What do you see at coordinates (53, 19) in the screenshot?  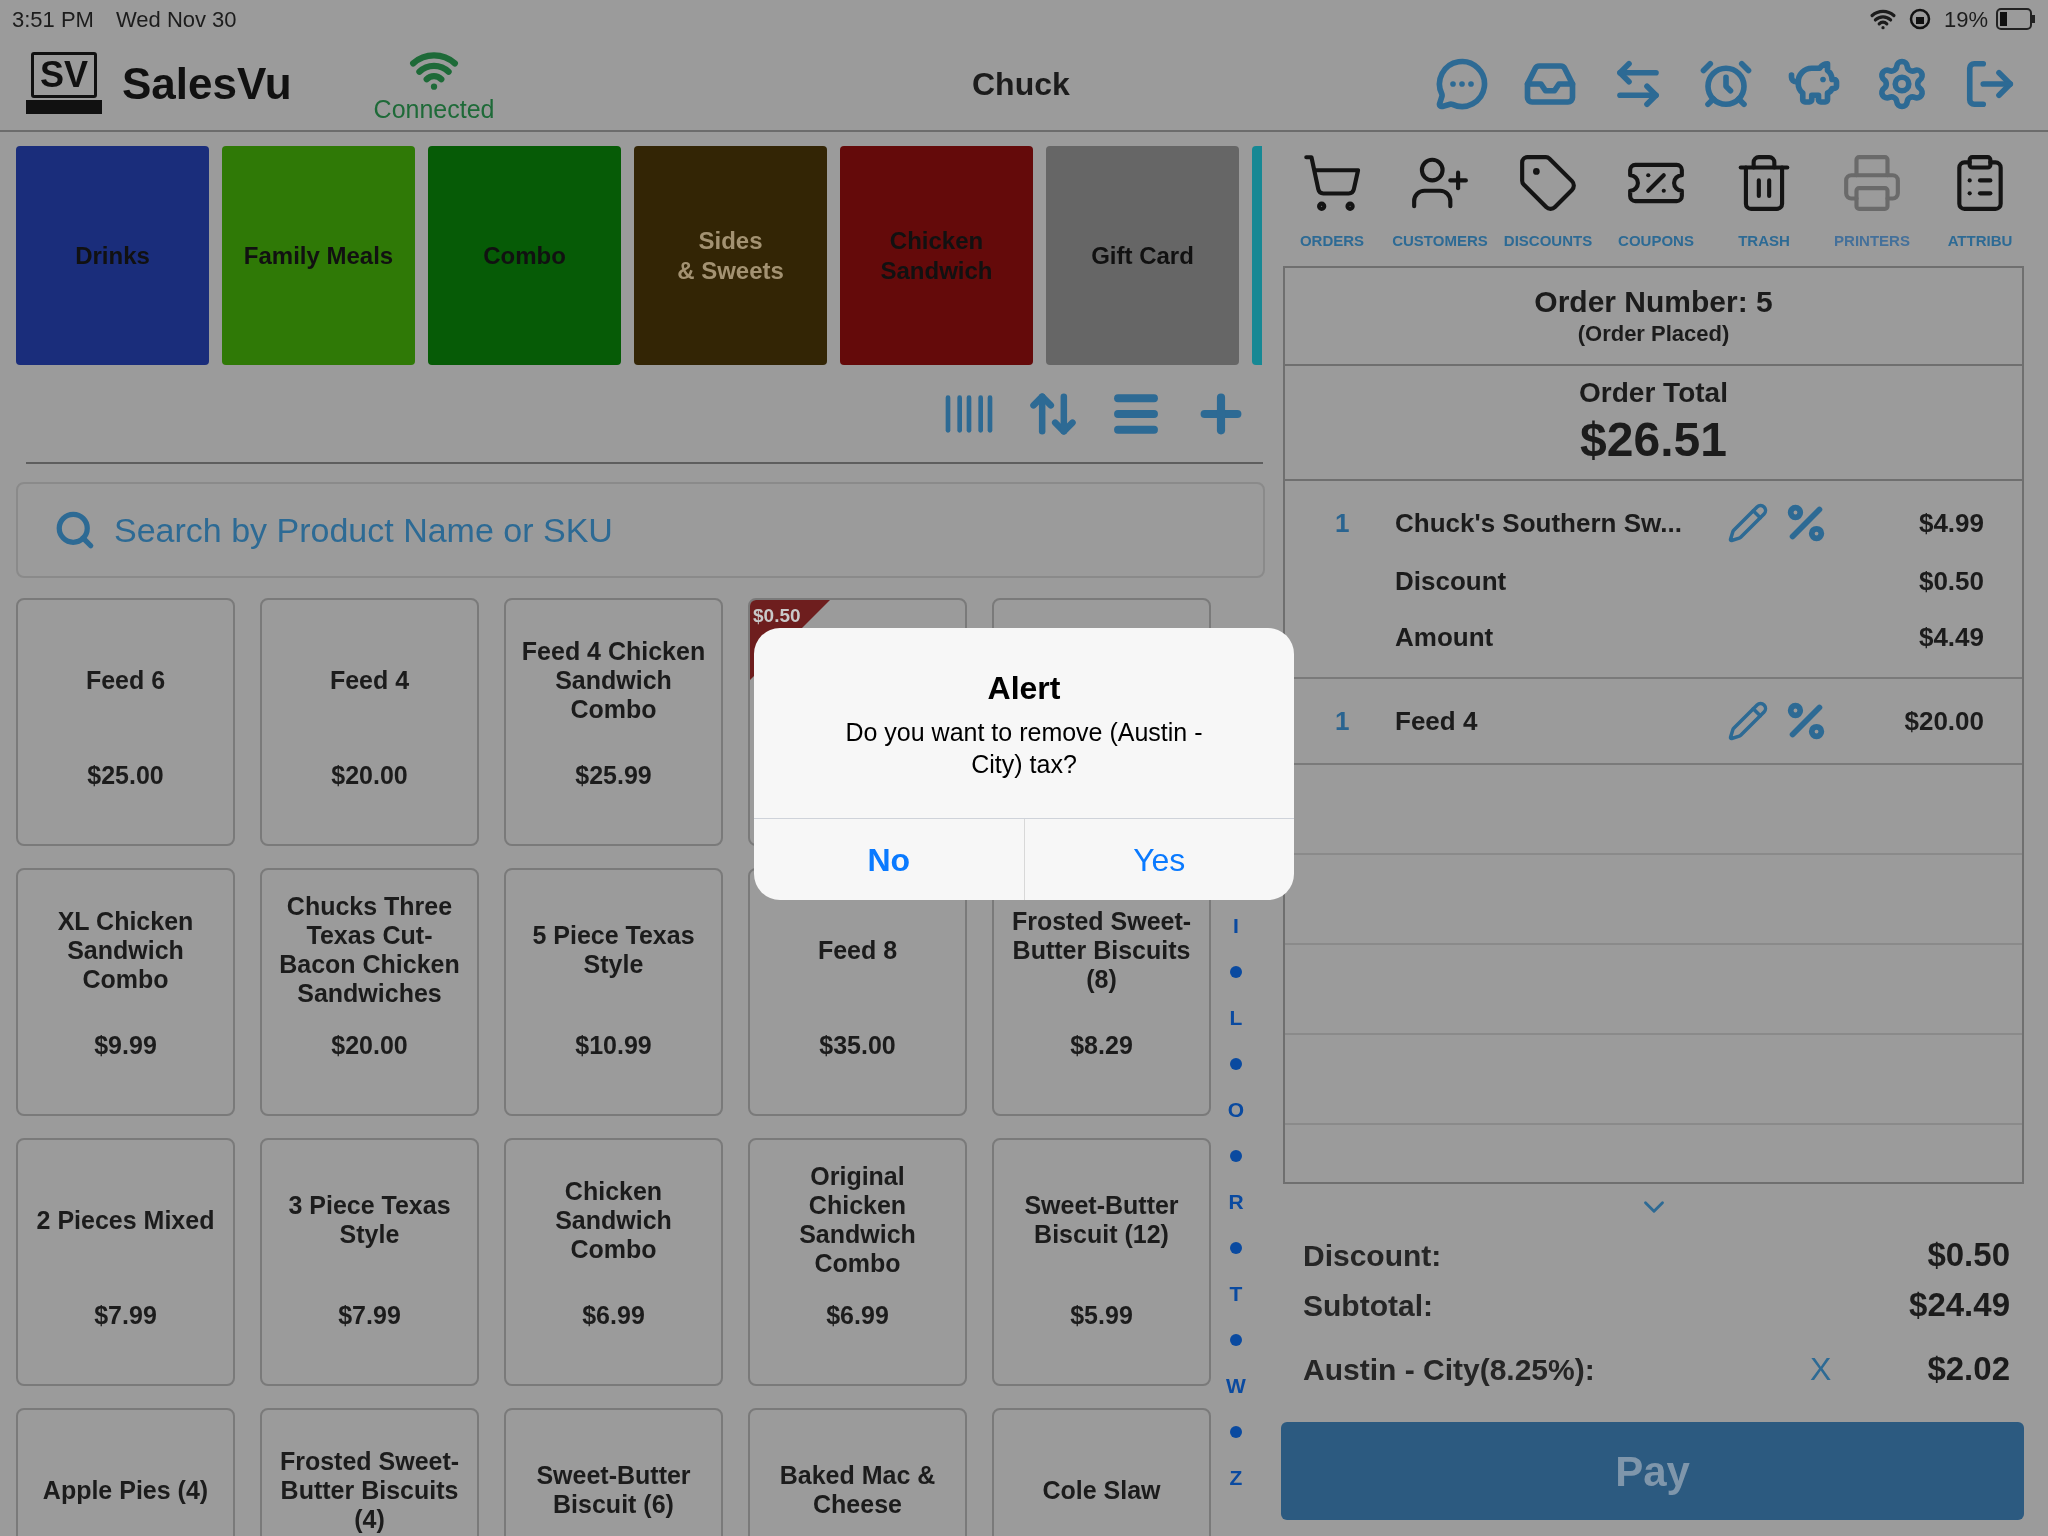 I see `status-time: 3:51 PM` at bounding box center [53, 19].